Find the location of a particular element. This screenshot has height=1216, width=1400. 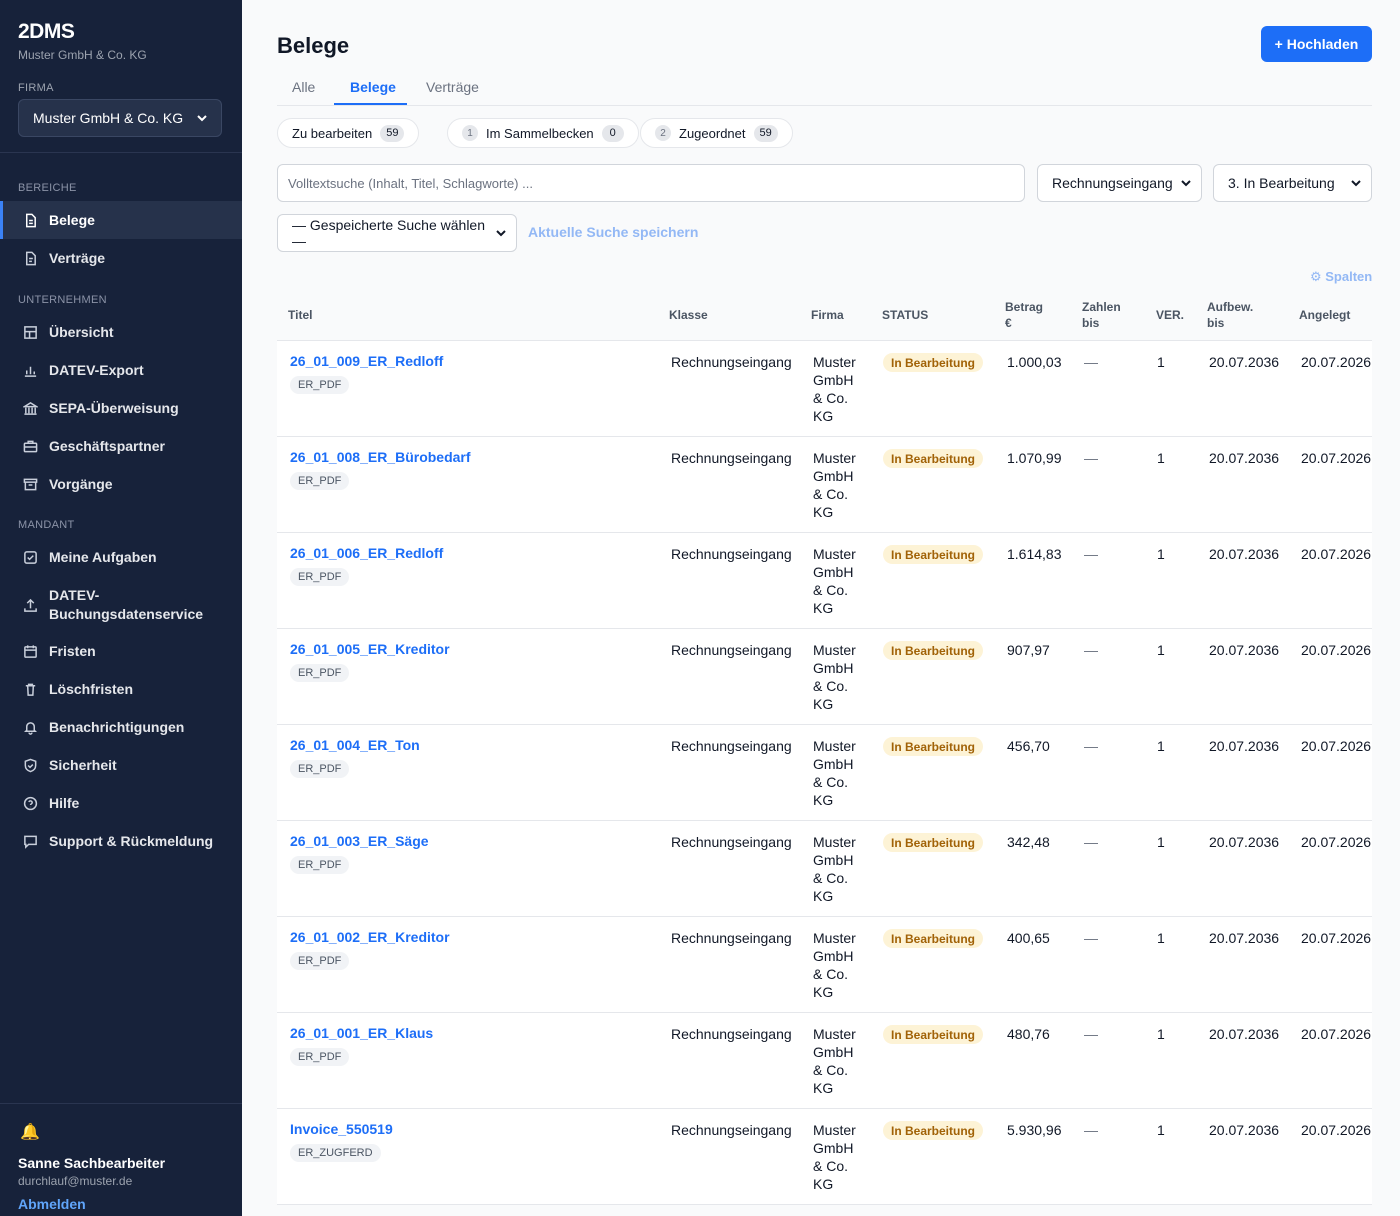

tab-vertraege: Verträge is located at coordinates (452, 87).